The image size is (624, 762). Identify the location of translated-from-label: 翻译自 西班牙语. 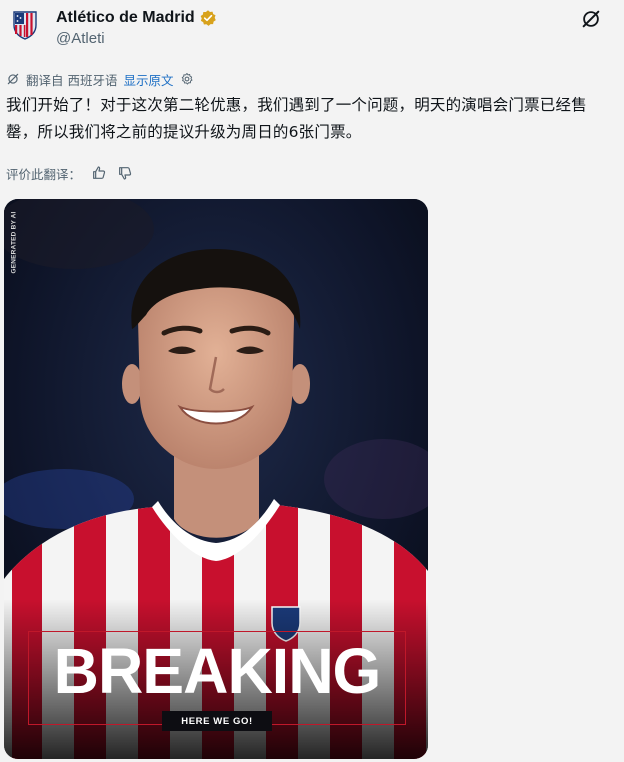
(72, 80).